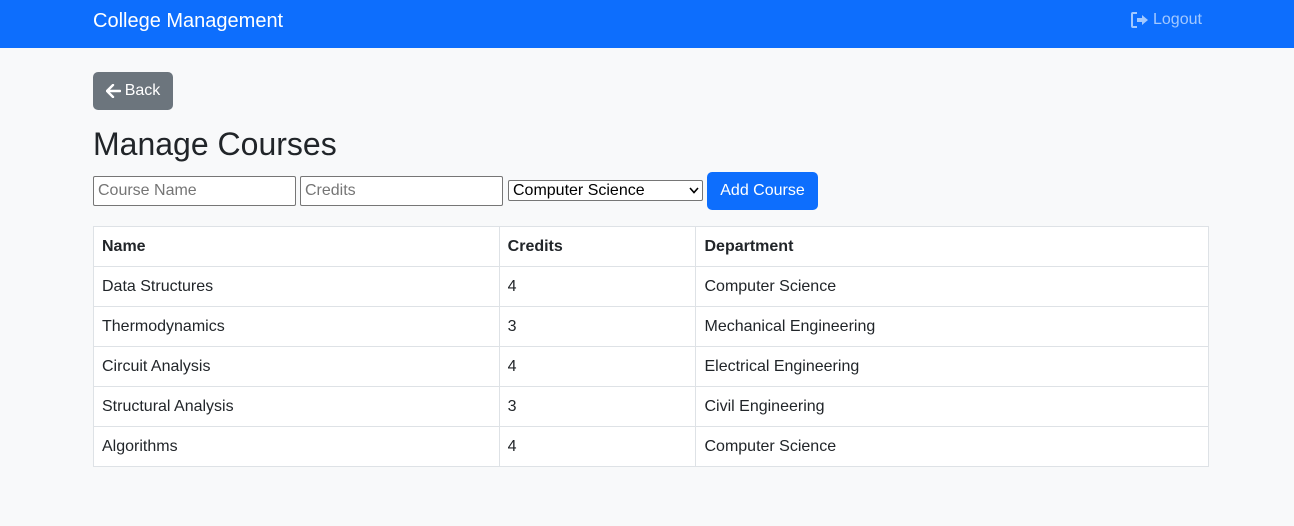  I want to click on table-row: Thermodynamics 3 Mechanical Engineering, so click(651, 326).